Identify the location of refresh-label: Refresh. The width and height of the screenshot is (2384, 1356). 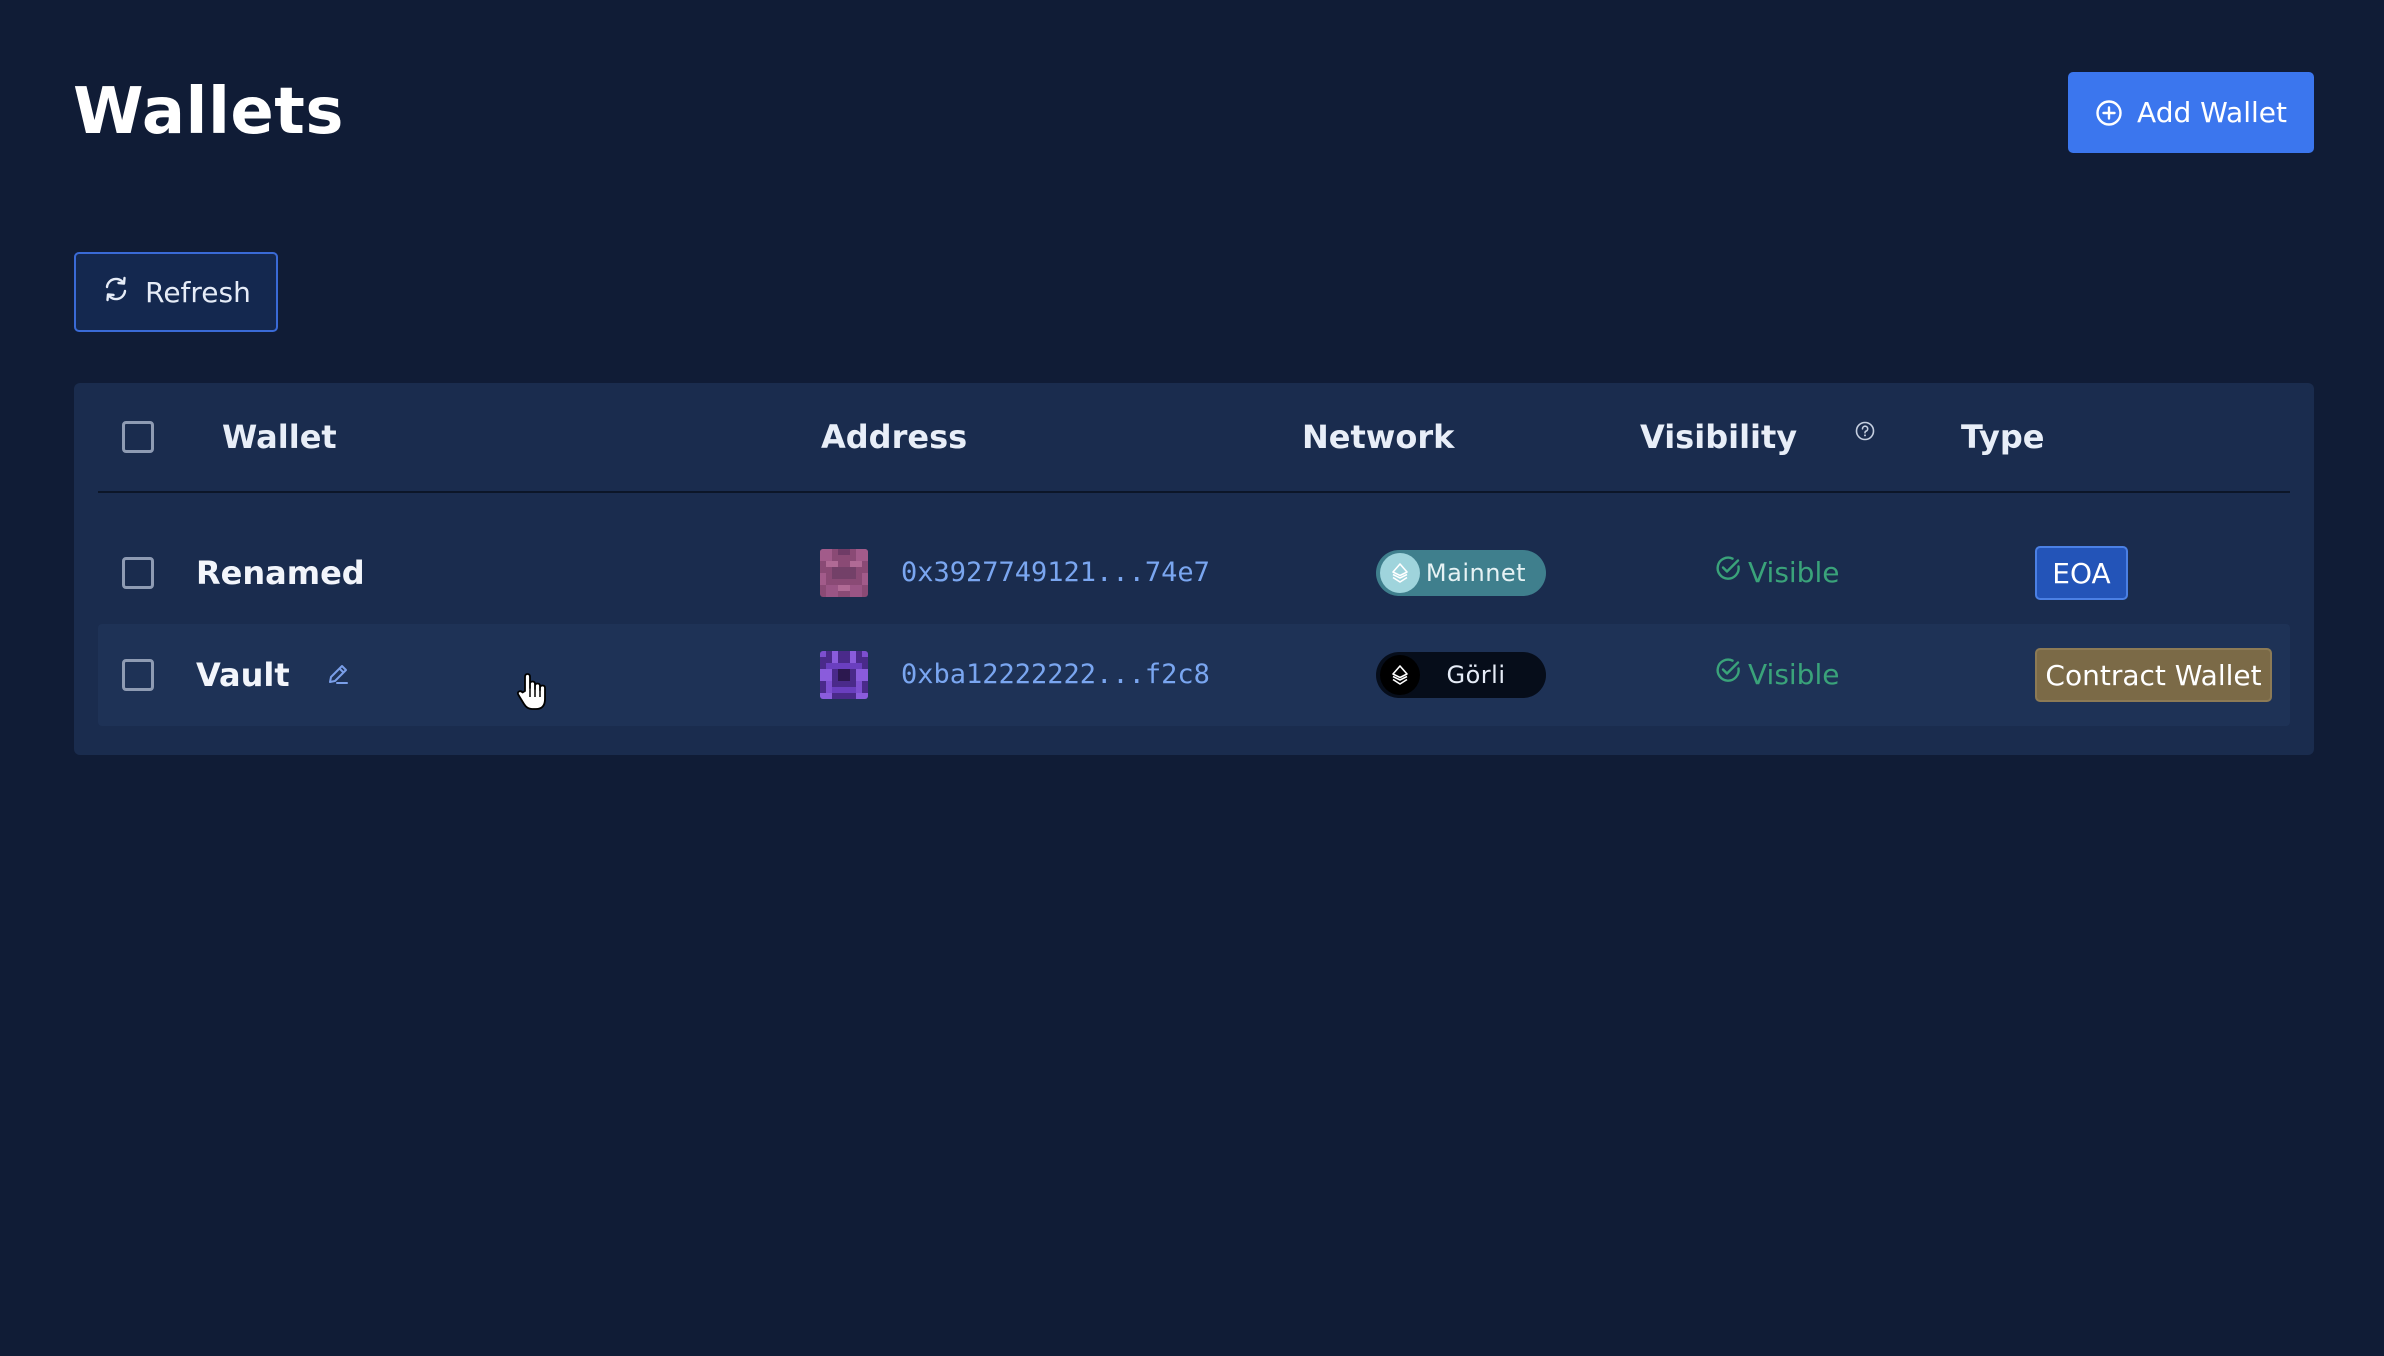
(198, 292).